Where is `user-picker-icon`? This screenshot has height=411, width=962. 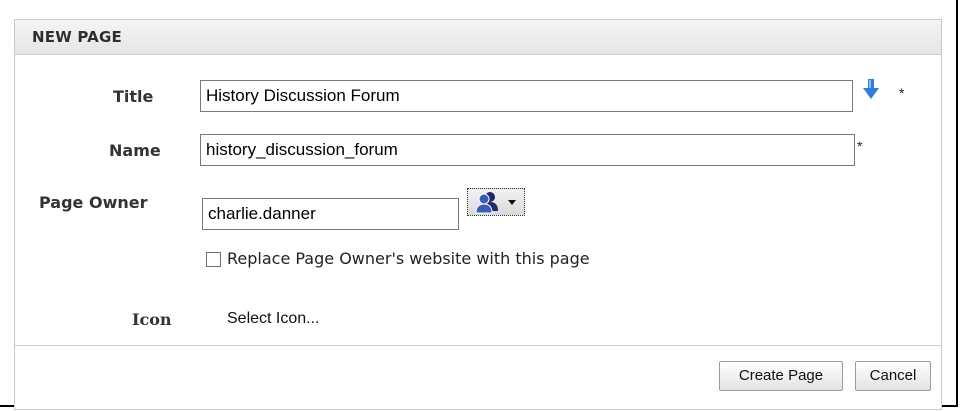 user-picker-icon is located at coordinates (495, 203).